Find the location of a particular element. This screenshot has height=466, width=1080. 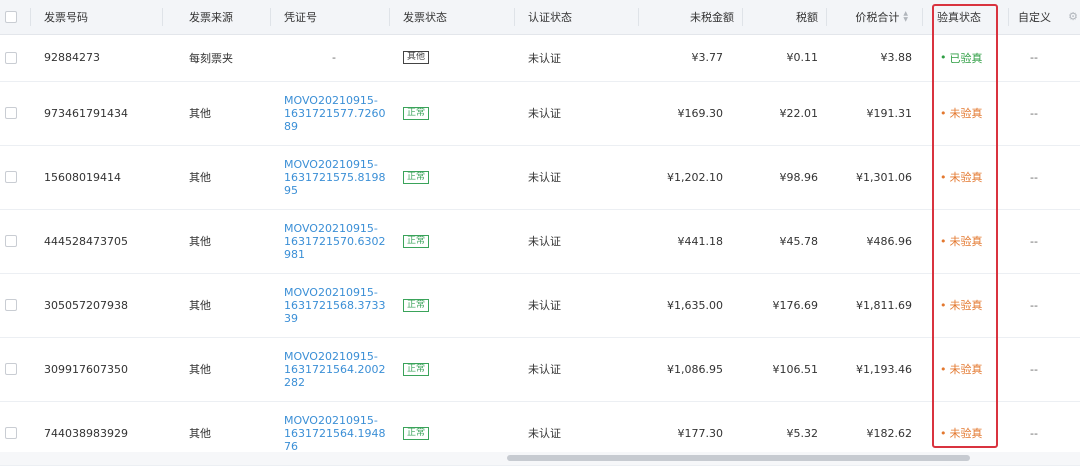

voucher-line: 1631721575.8198 is located at coordinates (335, 177).